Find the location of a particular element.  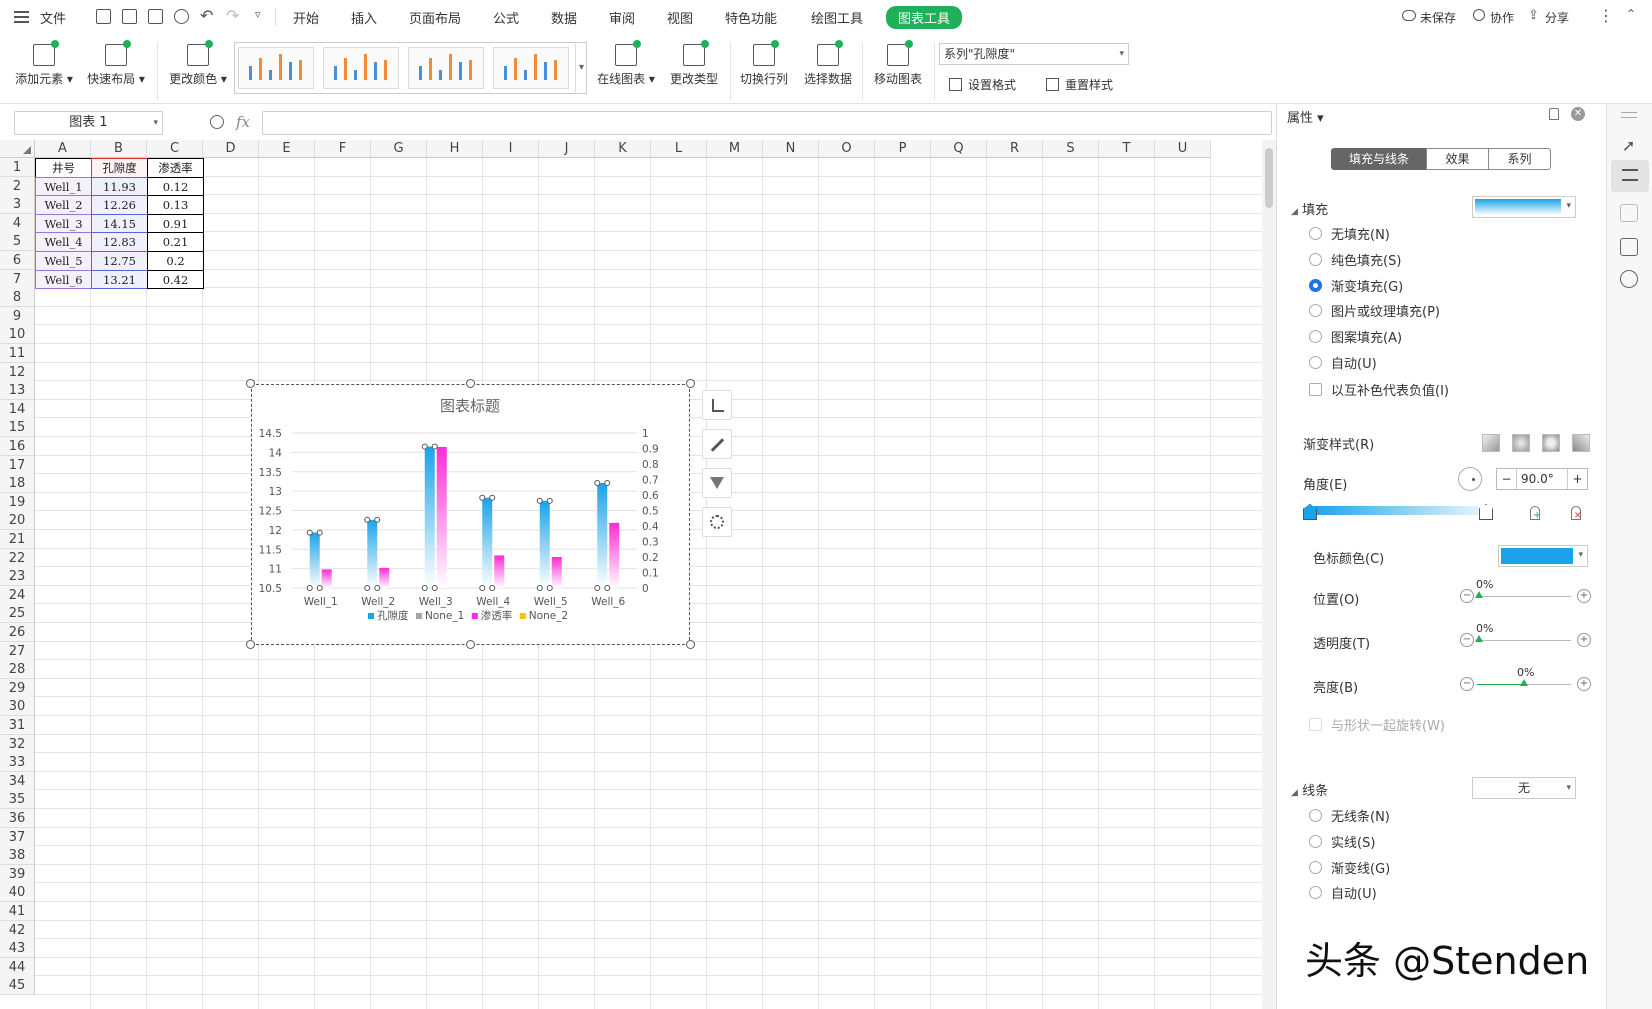

row-header-22: 22 is located at coordinates (17, 558).